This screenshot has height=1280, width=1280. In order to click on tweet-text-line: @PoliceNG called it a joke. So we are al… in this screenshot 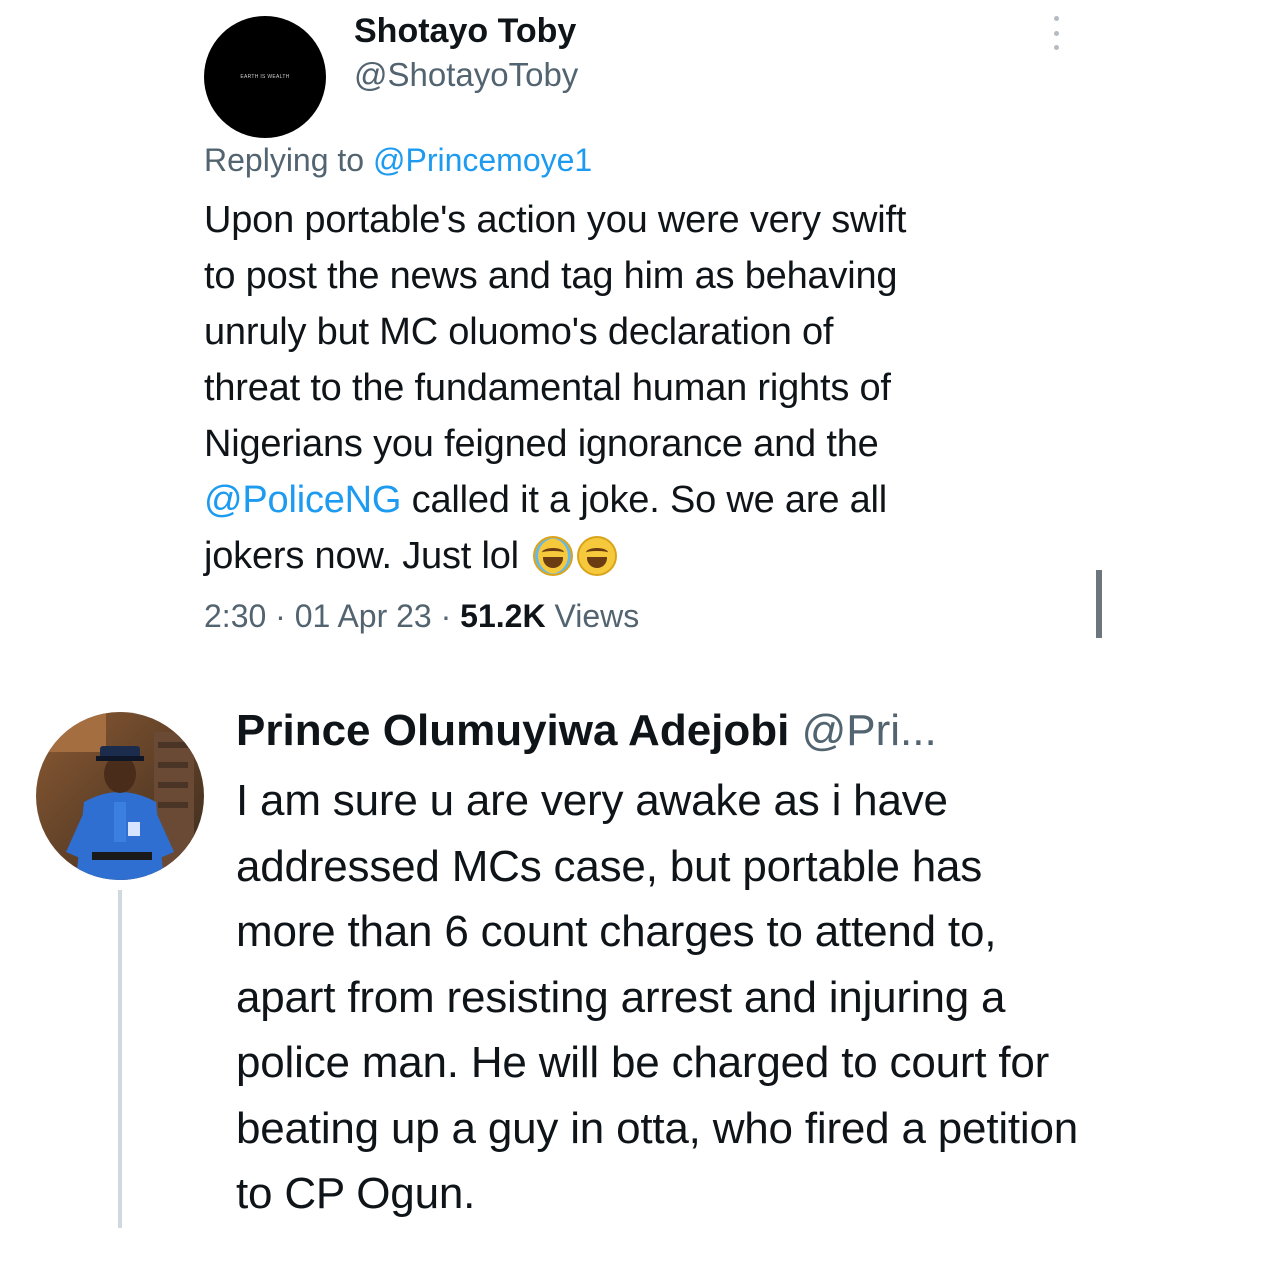, I will do `click(644, 500)`.